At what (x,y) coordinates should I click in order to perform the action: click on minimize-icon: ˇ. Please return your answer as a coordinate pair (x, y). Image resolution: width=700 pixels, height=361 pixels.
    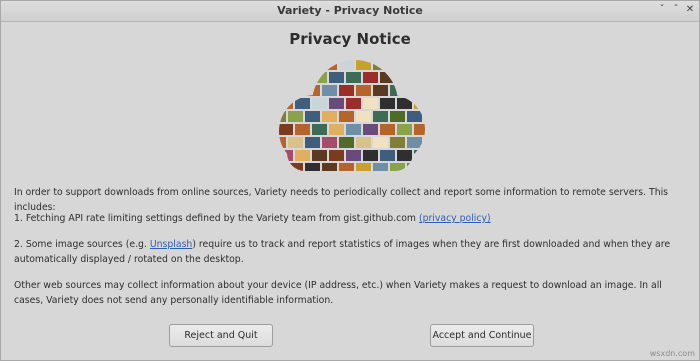
    Looking at the image, I should click on (662, 10).